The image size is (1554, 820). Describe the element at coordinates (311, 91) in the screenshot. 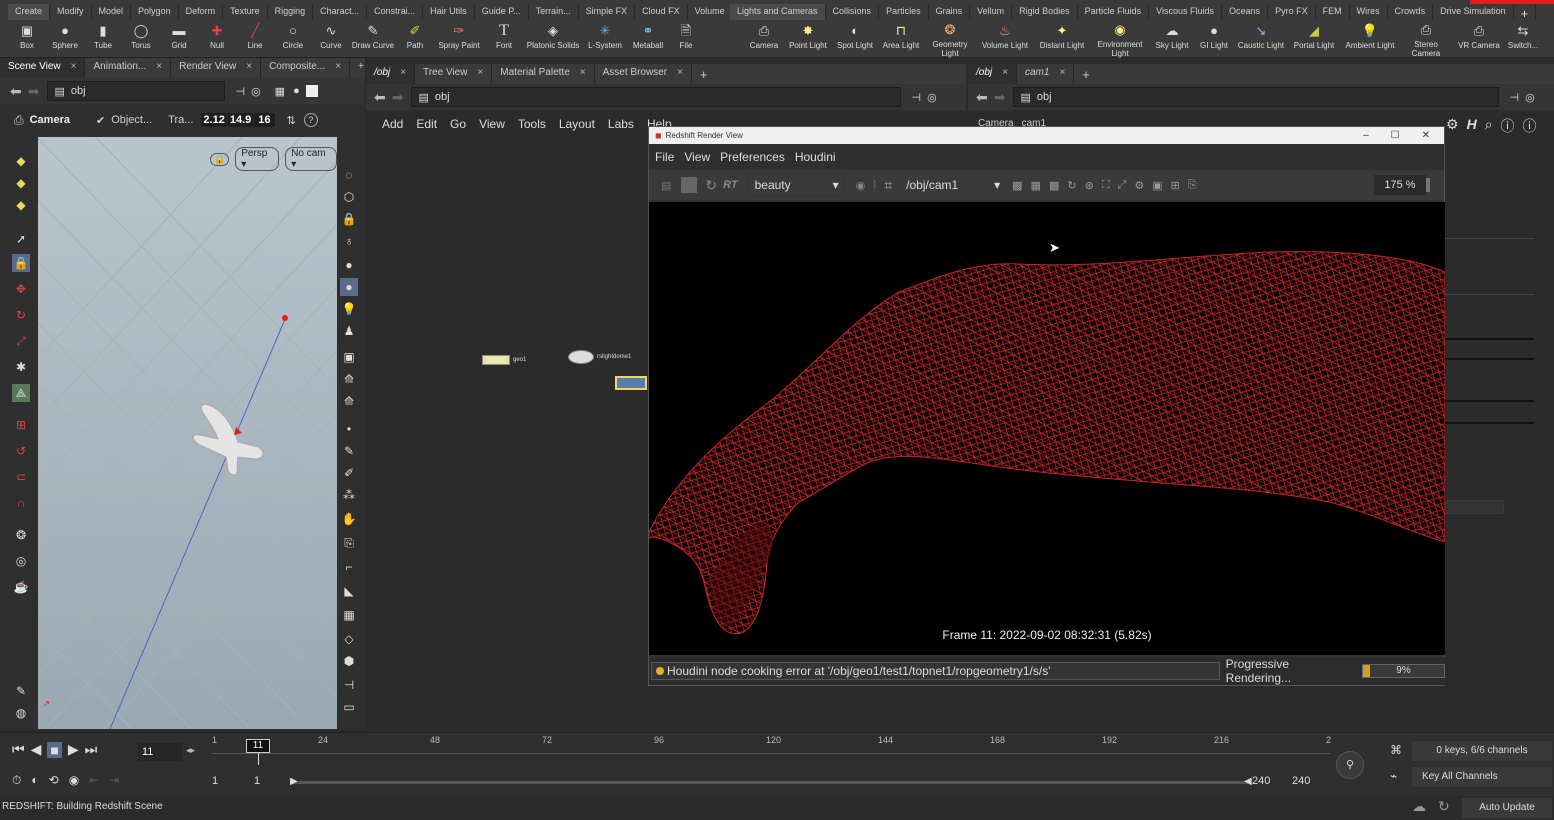

I see `background-icon` at that location.